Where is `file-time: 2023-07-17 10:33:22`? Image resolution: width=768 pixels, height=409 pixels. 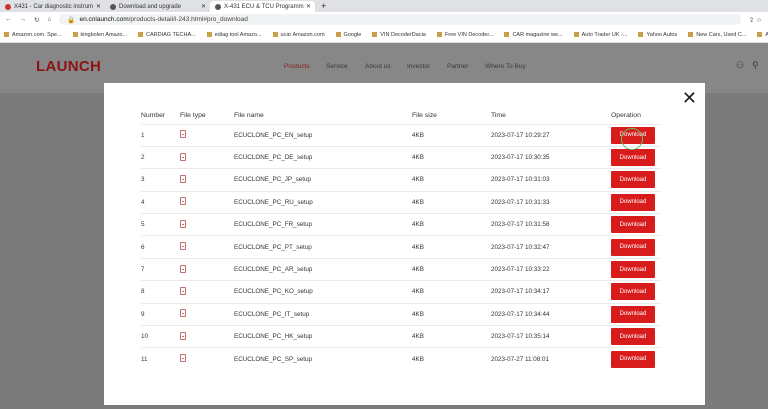
file-time: 2023-07-17 10:33:22 is located at coordinates (551, 269).